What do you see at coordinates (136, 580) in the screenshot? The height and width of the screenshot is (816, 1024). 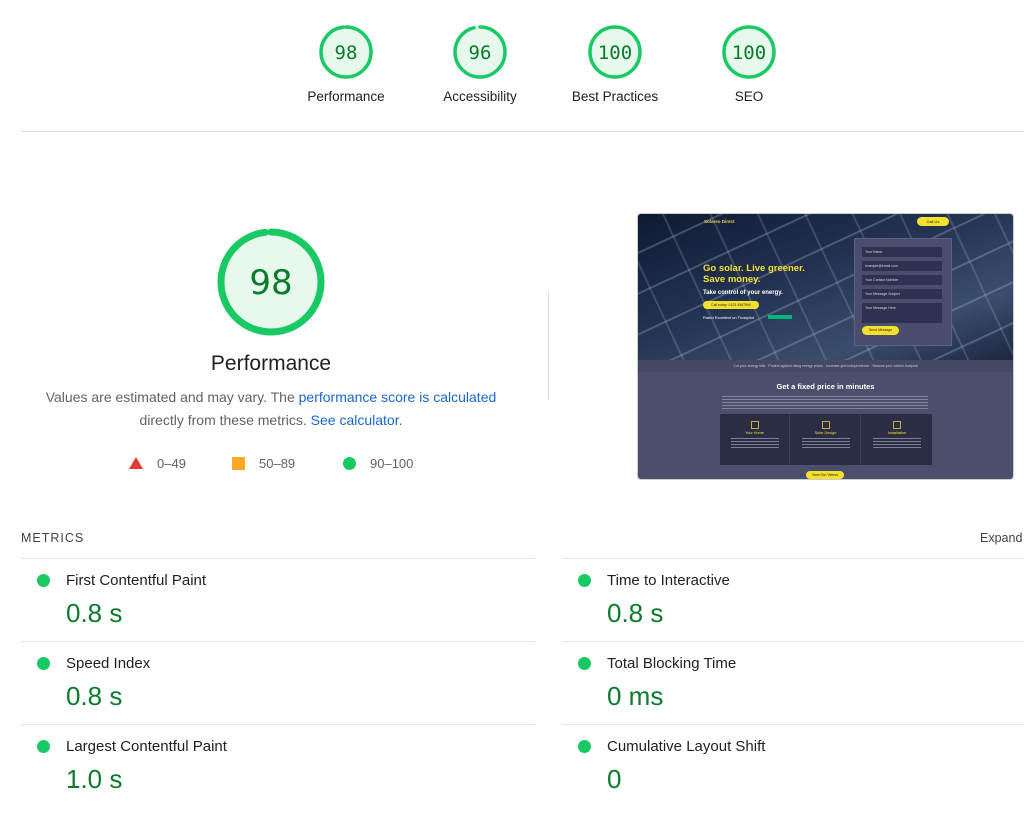 I see `metric-name: First Contentful Paint` at bounding box center [136, 580].